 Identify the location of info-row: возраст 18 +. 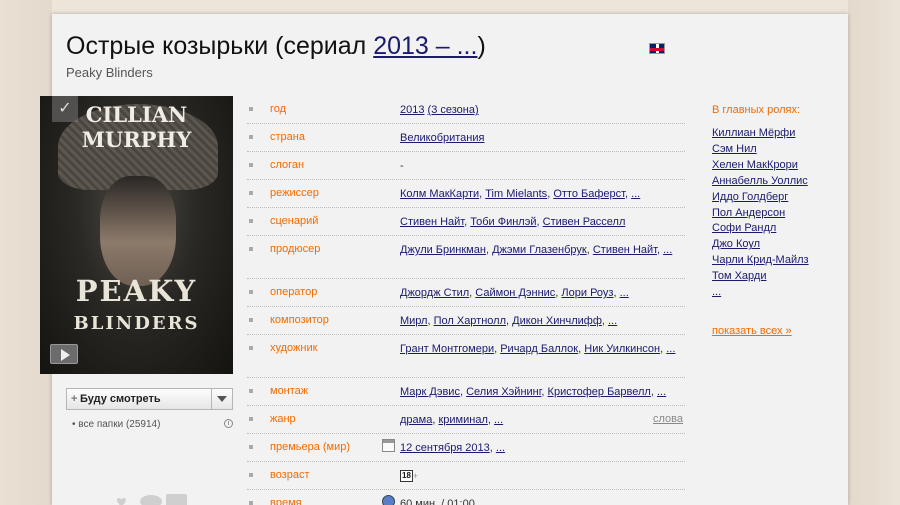
(466, 476).